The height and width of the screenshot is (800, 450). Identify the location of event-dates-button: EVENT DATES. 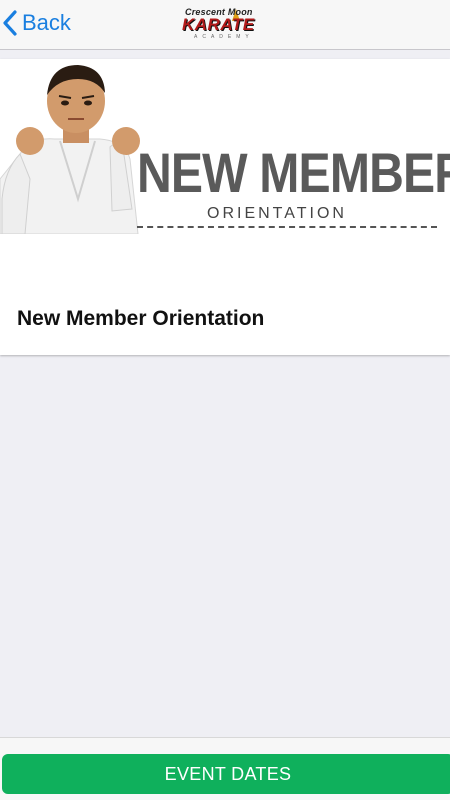
(226, 774).